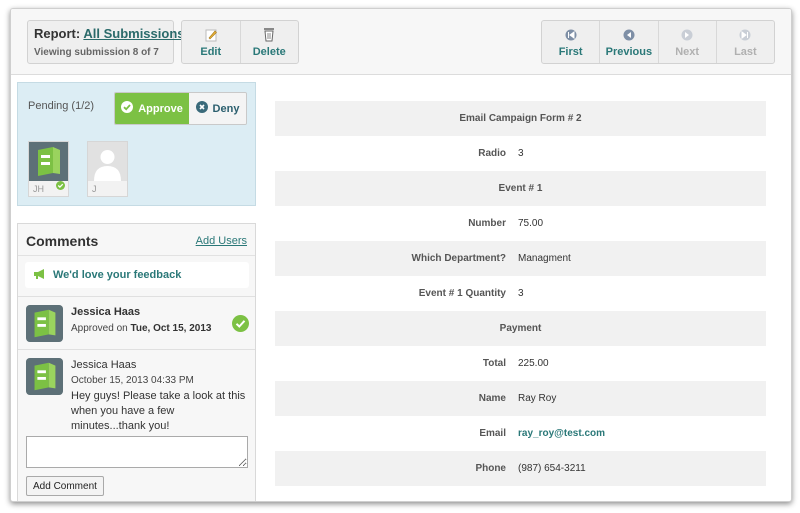 This screenshot has height=513, width=800. What do you see at coordinates (492, 433) in the screenshot?
I see `field-label: Email` at bounding box center [492, 433].